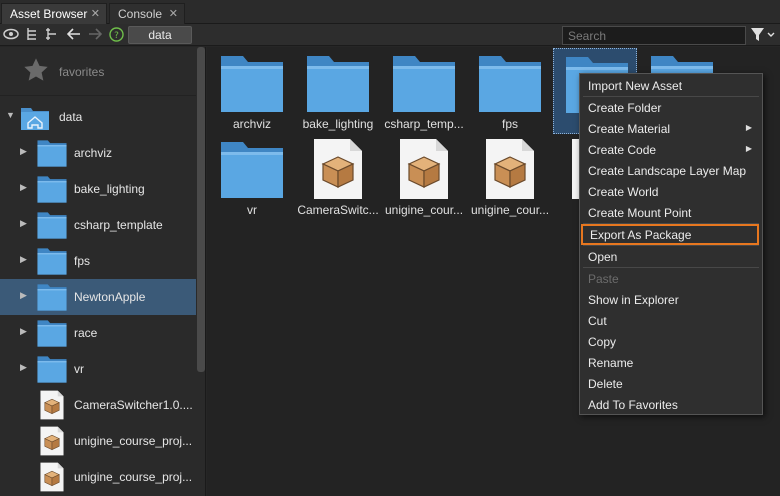  Describe the element at coordinates (252, 210) in the screenshot. I see `asset-label: vr` at that location.